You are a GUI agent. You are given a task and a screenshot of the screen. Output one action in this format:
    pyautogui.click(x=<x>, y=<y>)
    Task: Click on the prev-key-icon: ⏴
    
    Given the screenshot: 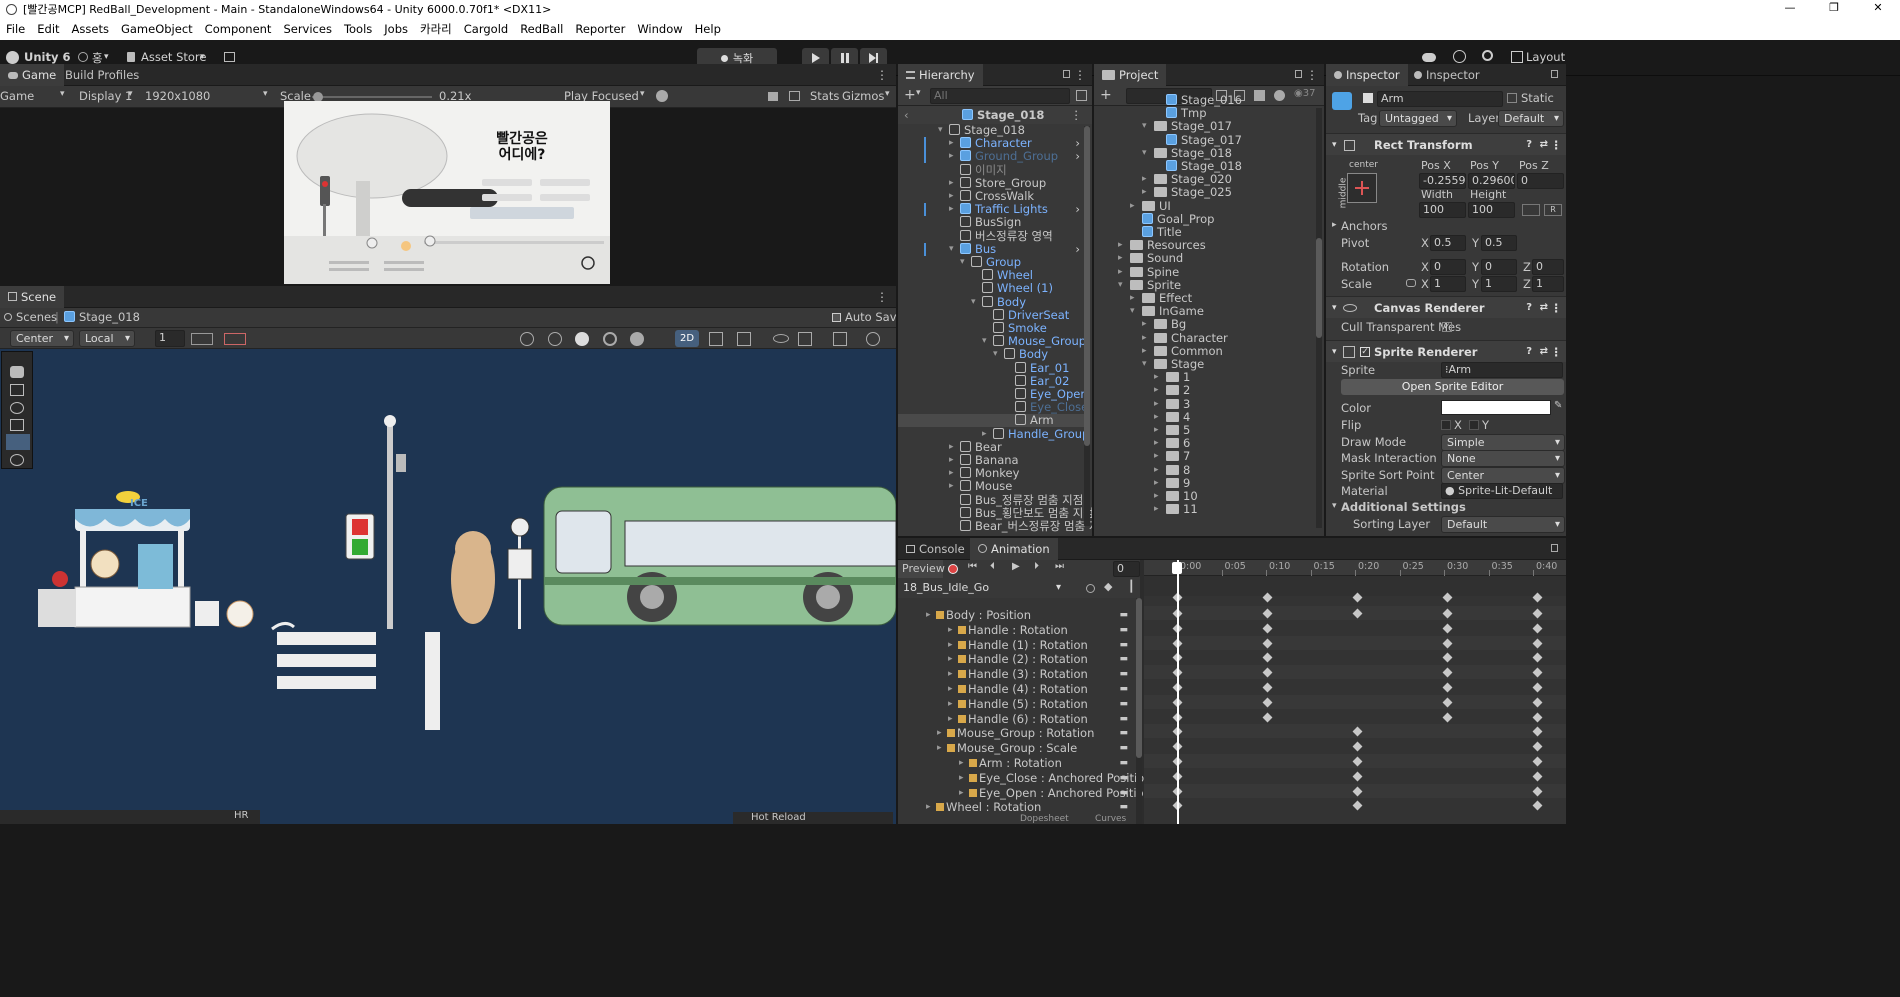 What is the action you would take?
    pyautogui.click(x=992, y=566)
    